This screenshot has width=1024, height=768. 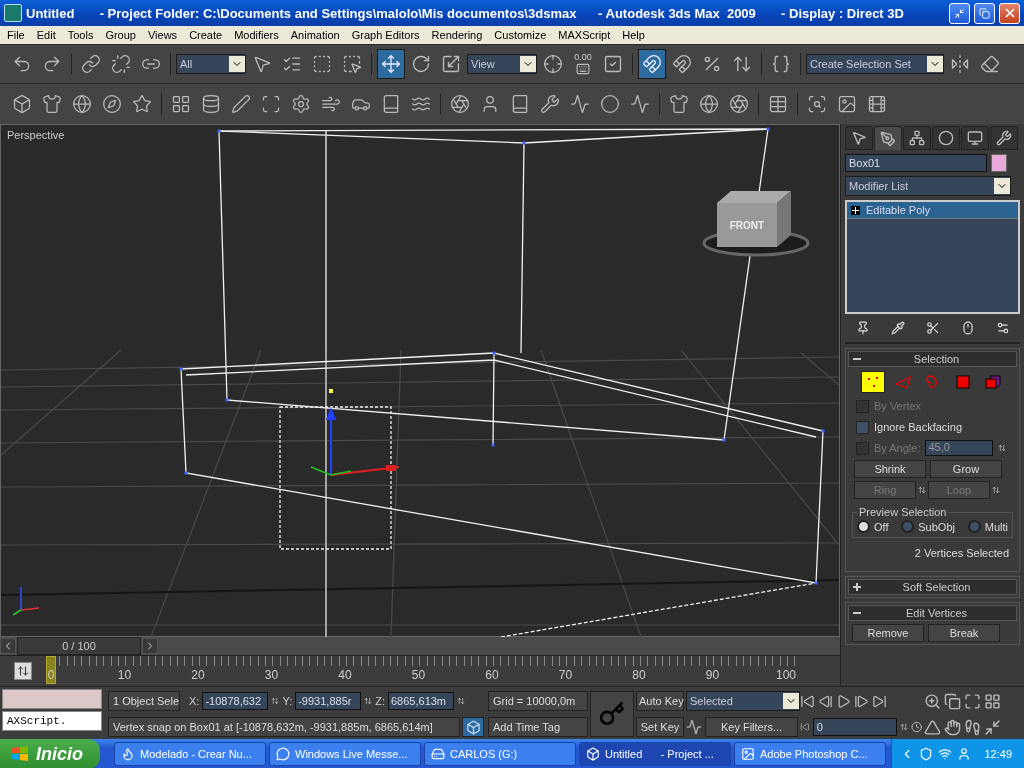 What do you see at coordinates (875, 64) in the screenshot?
I see `selection-set-dropdown: Create Selection Set` at bounding box center [875, 64].